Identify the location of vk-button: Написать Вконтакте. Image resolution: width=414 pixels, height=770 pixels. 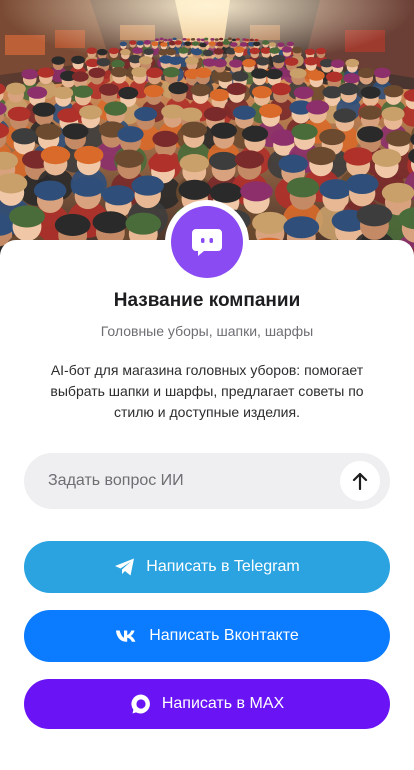
(207, 636).